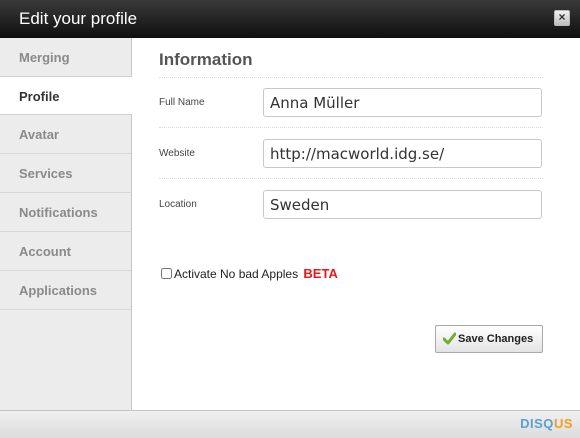 This screenshot has height=438, width=580. I want to click on activate-checkbox, so click(166, 273).